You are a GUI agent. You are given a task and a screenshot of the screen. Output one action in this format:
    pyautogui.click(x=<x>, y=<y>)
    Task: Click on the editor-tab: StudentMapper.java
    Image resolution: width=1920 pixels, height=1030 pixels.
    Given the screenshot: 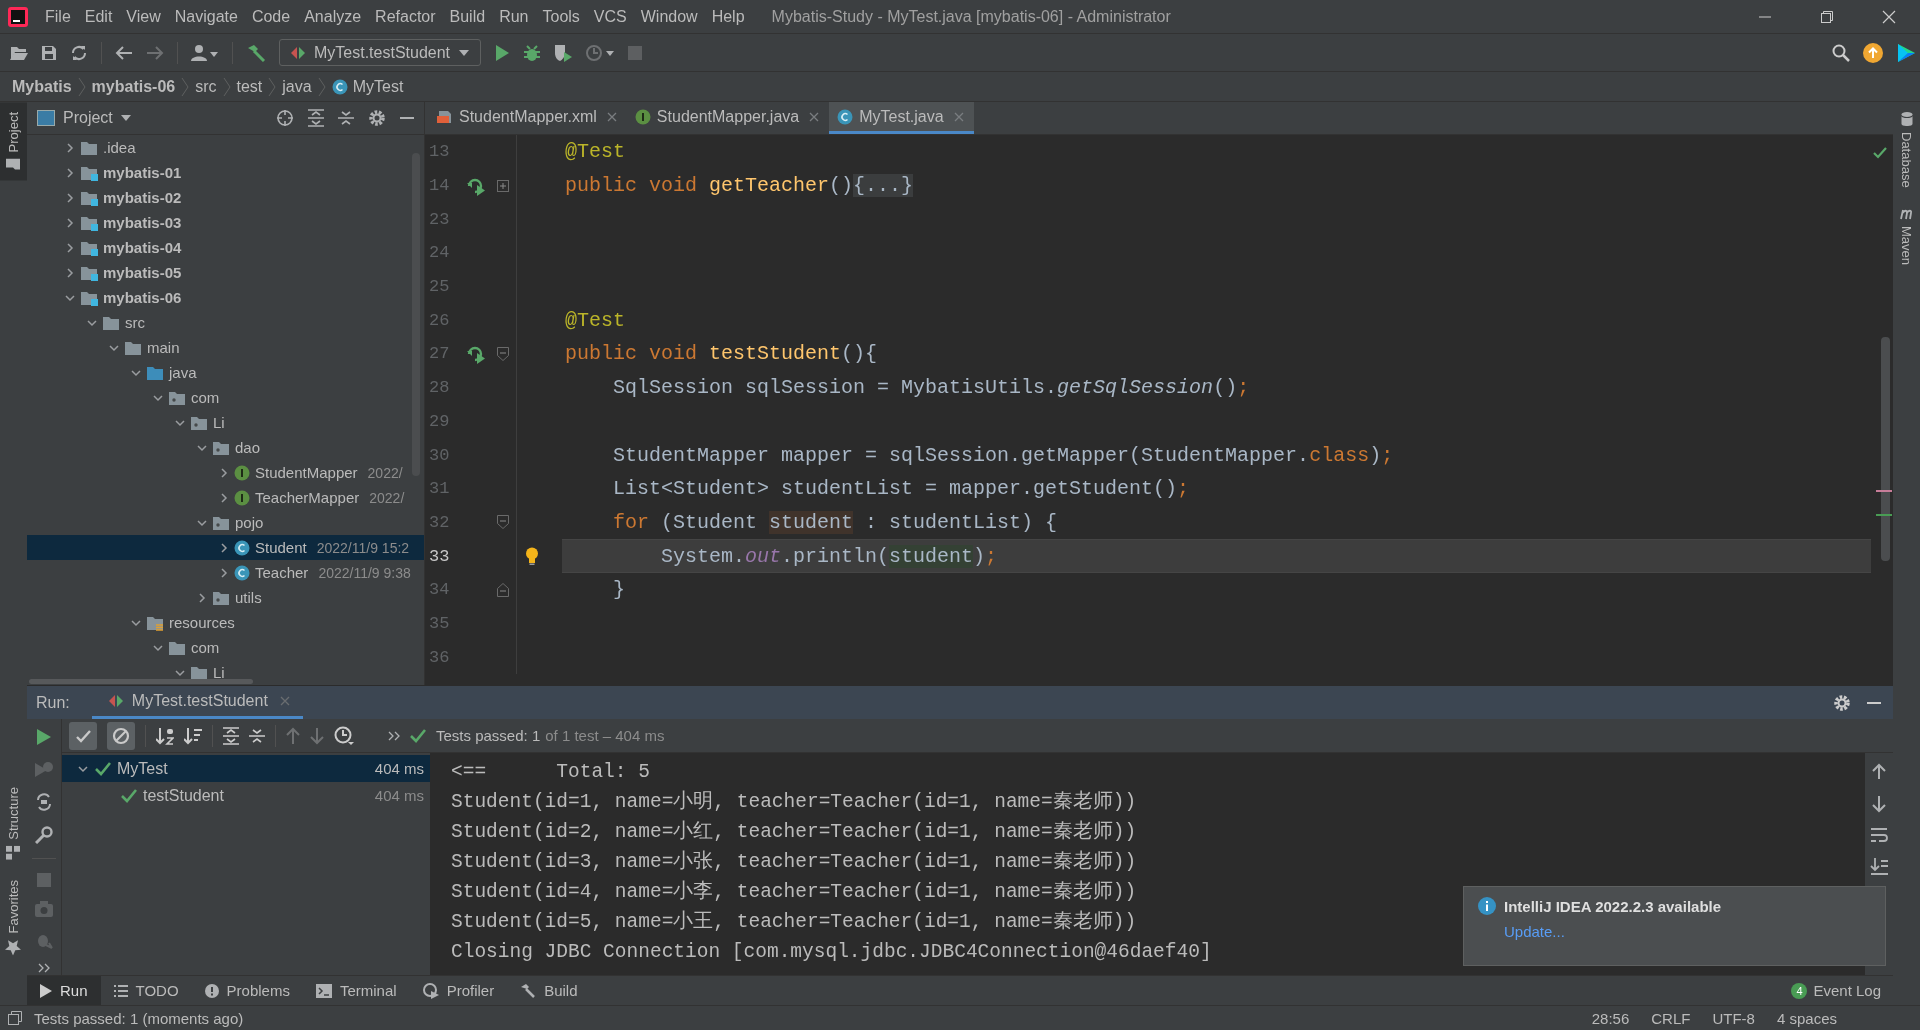 What is the action you would take?
    pyautogui.click(x=728, y=118)
    